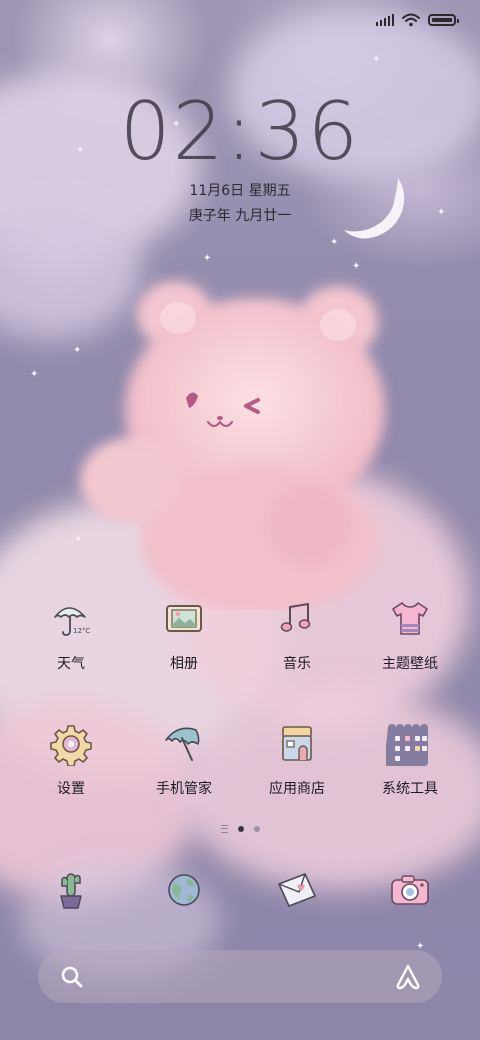  I want to click on dock-browser, so click(184, 890).